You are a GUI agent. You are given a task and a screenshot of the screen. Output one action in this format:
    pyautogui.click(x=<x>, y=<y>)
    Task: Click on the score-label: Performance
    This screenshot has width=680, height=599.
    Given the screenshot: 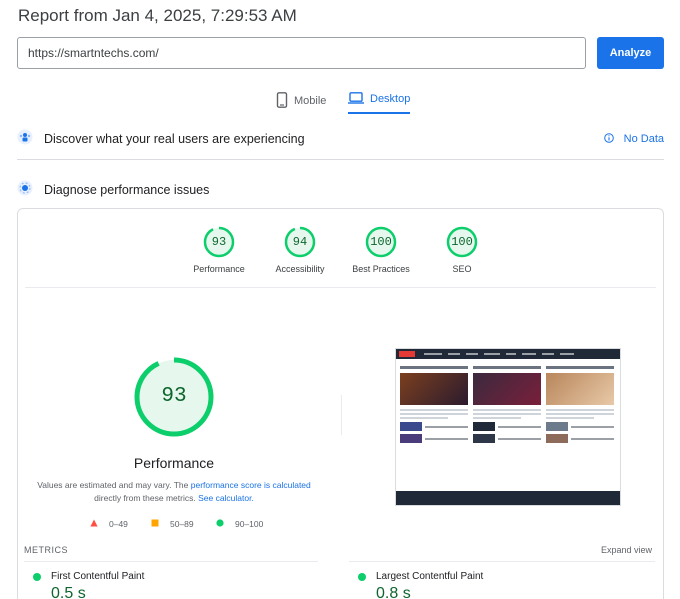 What is the action you would take?
    pyautogui.click(x=219, y=269)
    